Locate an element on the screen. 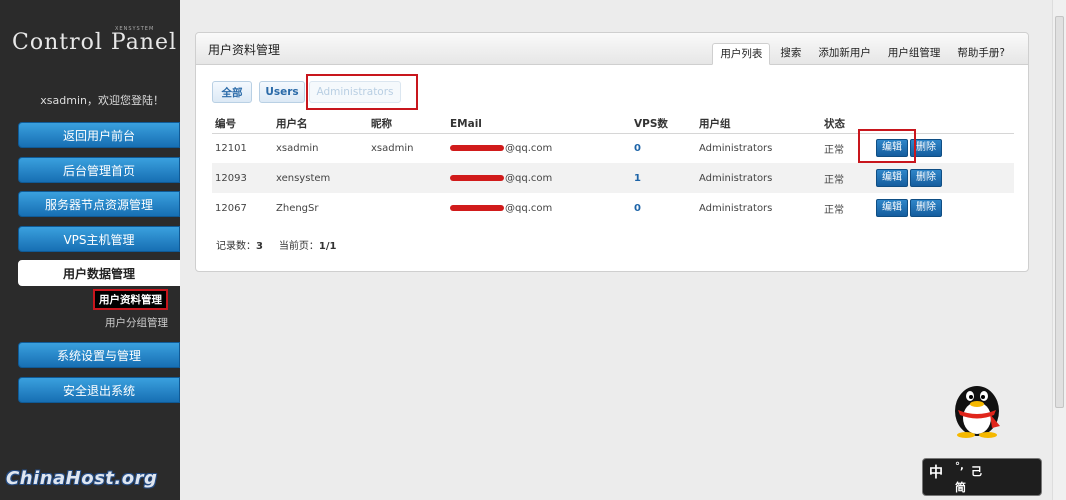  col-vps-count: VPS数 is located at coordinates (663, 124).